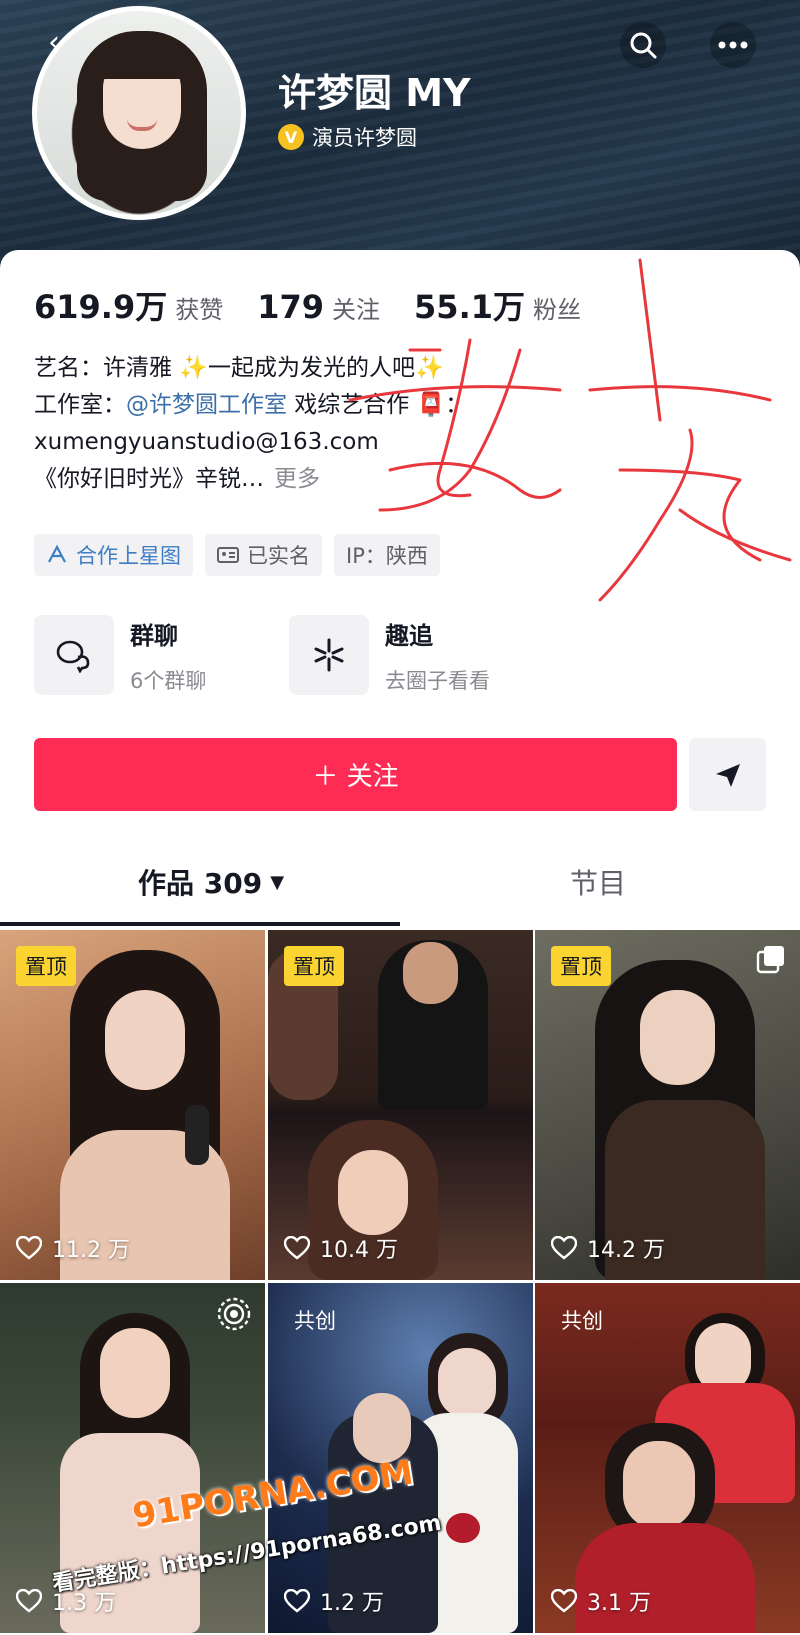  What do you see at coordinates (356, 310) in the screenshot?
I see `stat-label: 关注` at bounding box center [356, 310].